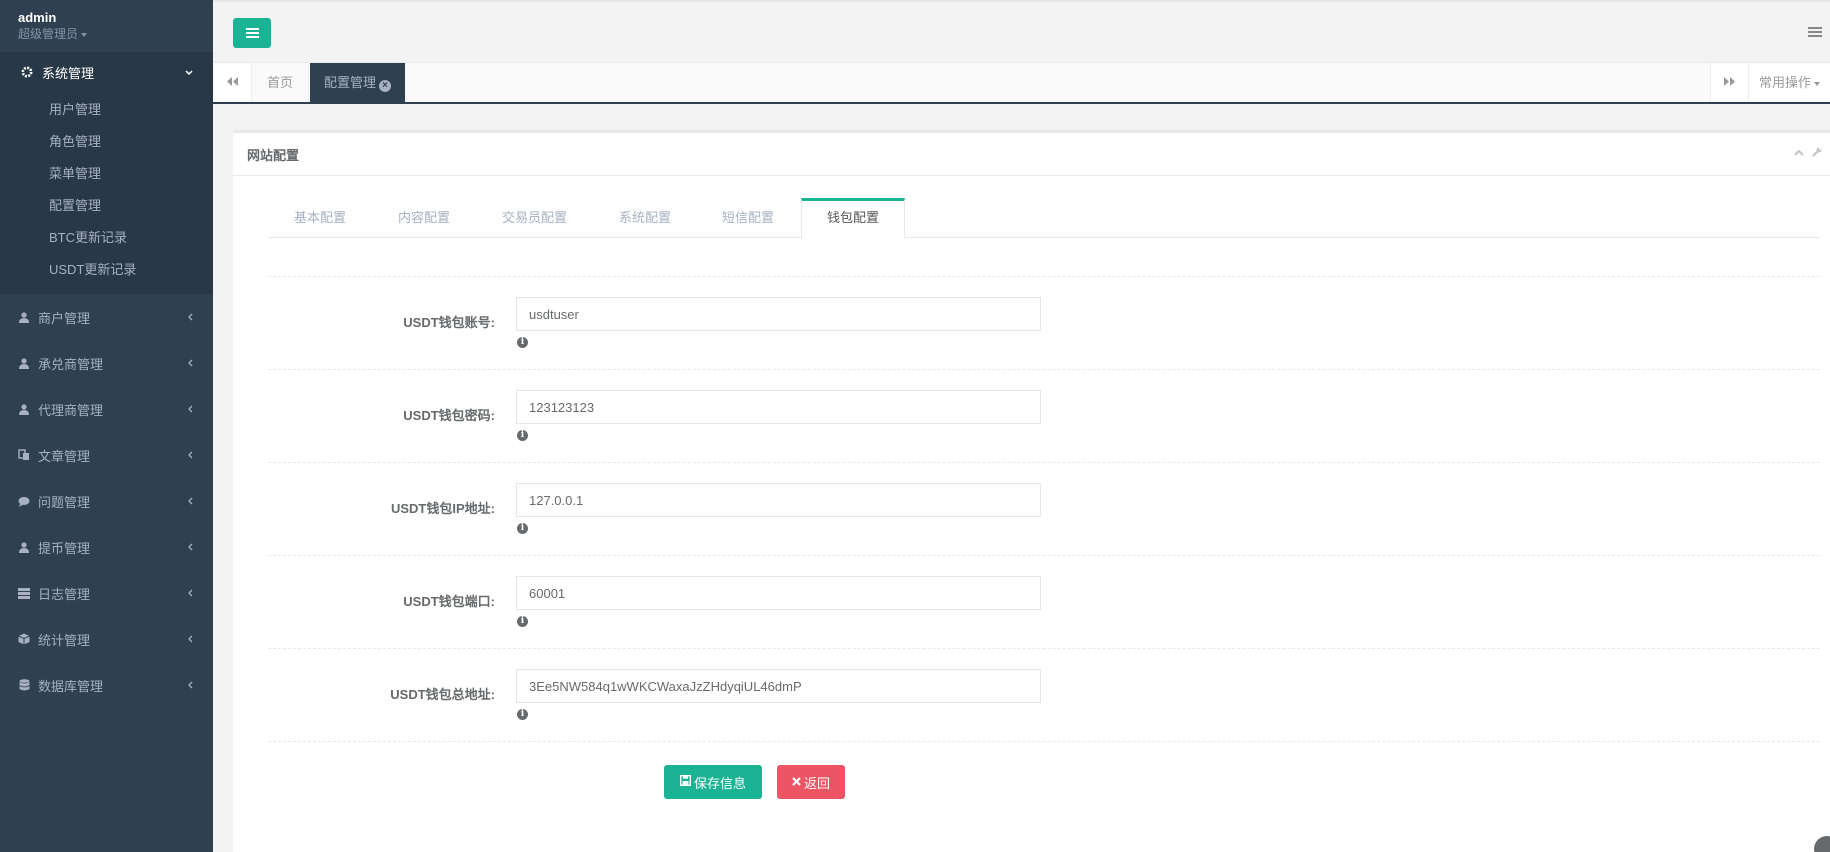 The width and height of the screenshot is (1830, 852). I want to click on profile-role-dropdown: 超级管理员, so click(106, 34).